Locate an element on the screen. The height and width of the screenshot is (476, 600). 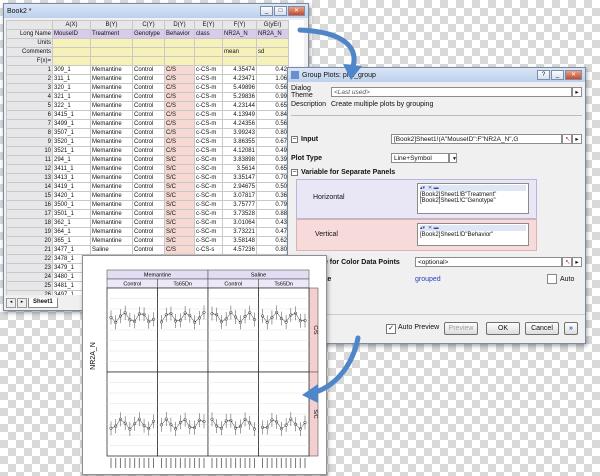
column-header: F(Y) is located at coordinates (239, 25).